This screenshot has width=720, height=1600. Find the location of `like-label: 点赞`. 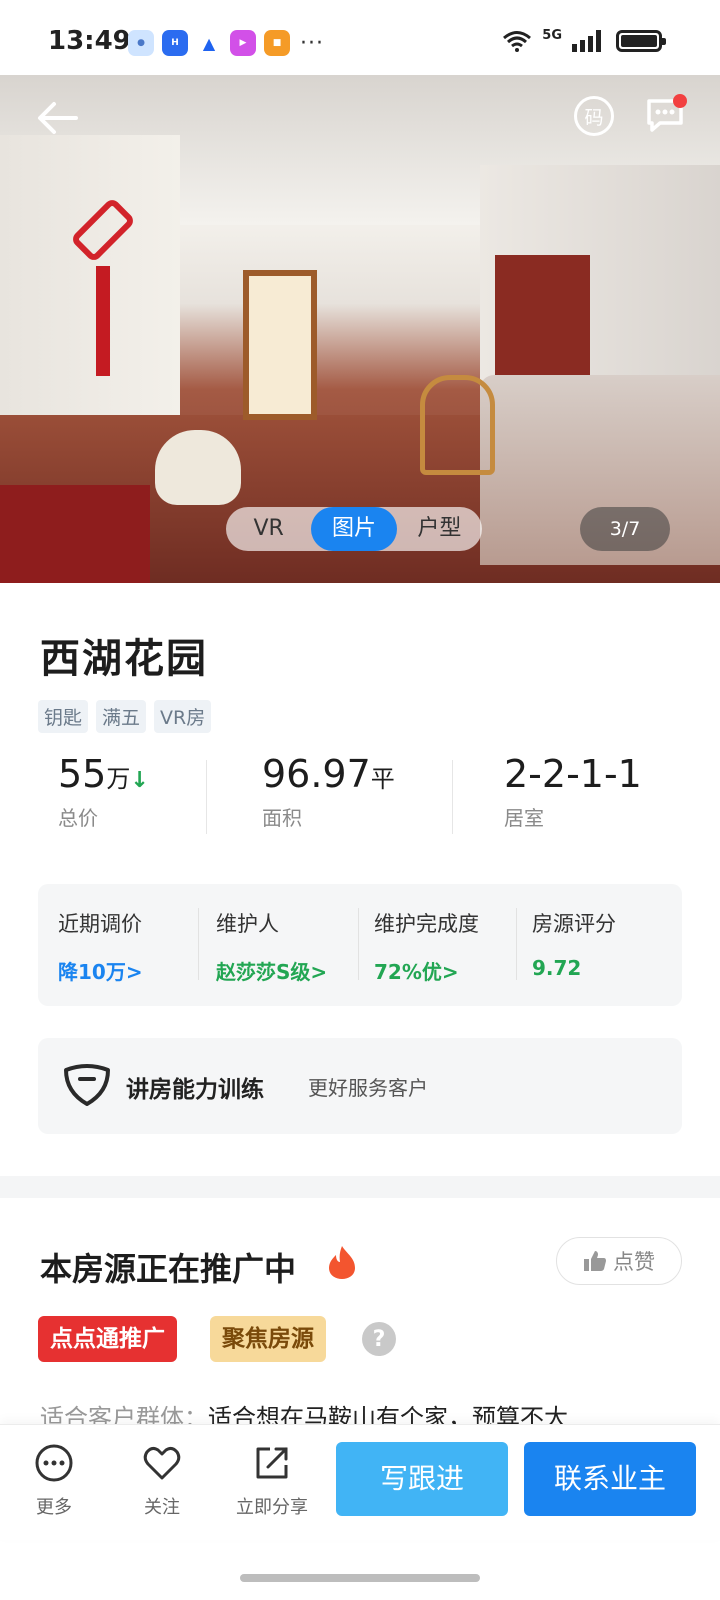

like-label: 点赞 is located at coordinates (634, 1262).